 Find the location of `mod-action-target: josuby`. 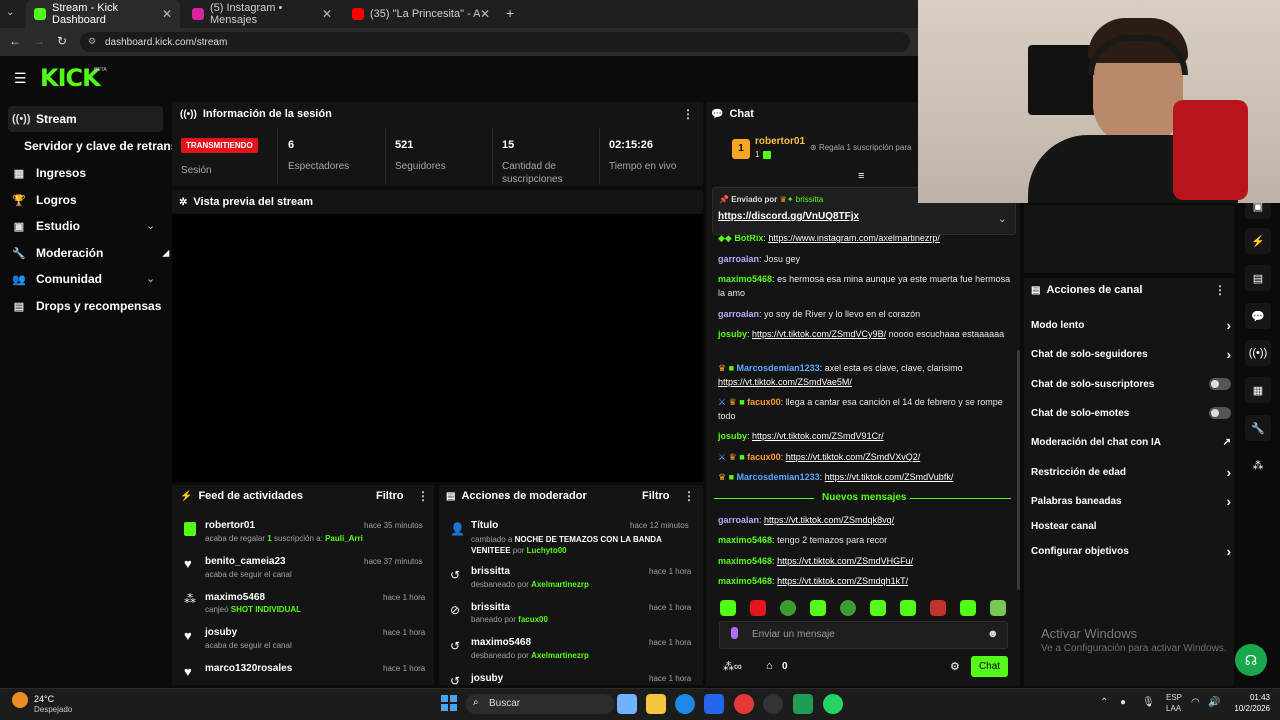

mod-action-target: josuby is located at coordinates (487, 678).